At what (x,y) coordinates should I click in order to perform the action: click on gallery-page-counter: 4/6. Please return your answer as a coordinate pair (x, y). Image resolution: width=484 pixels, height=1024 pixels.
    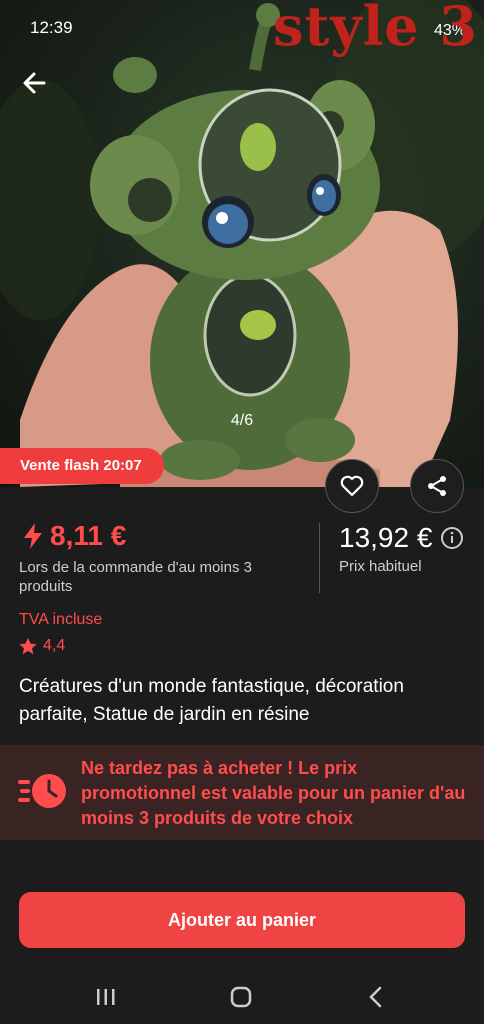
    Looking at the image, I should click on (242, 420).